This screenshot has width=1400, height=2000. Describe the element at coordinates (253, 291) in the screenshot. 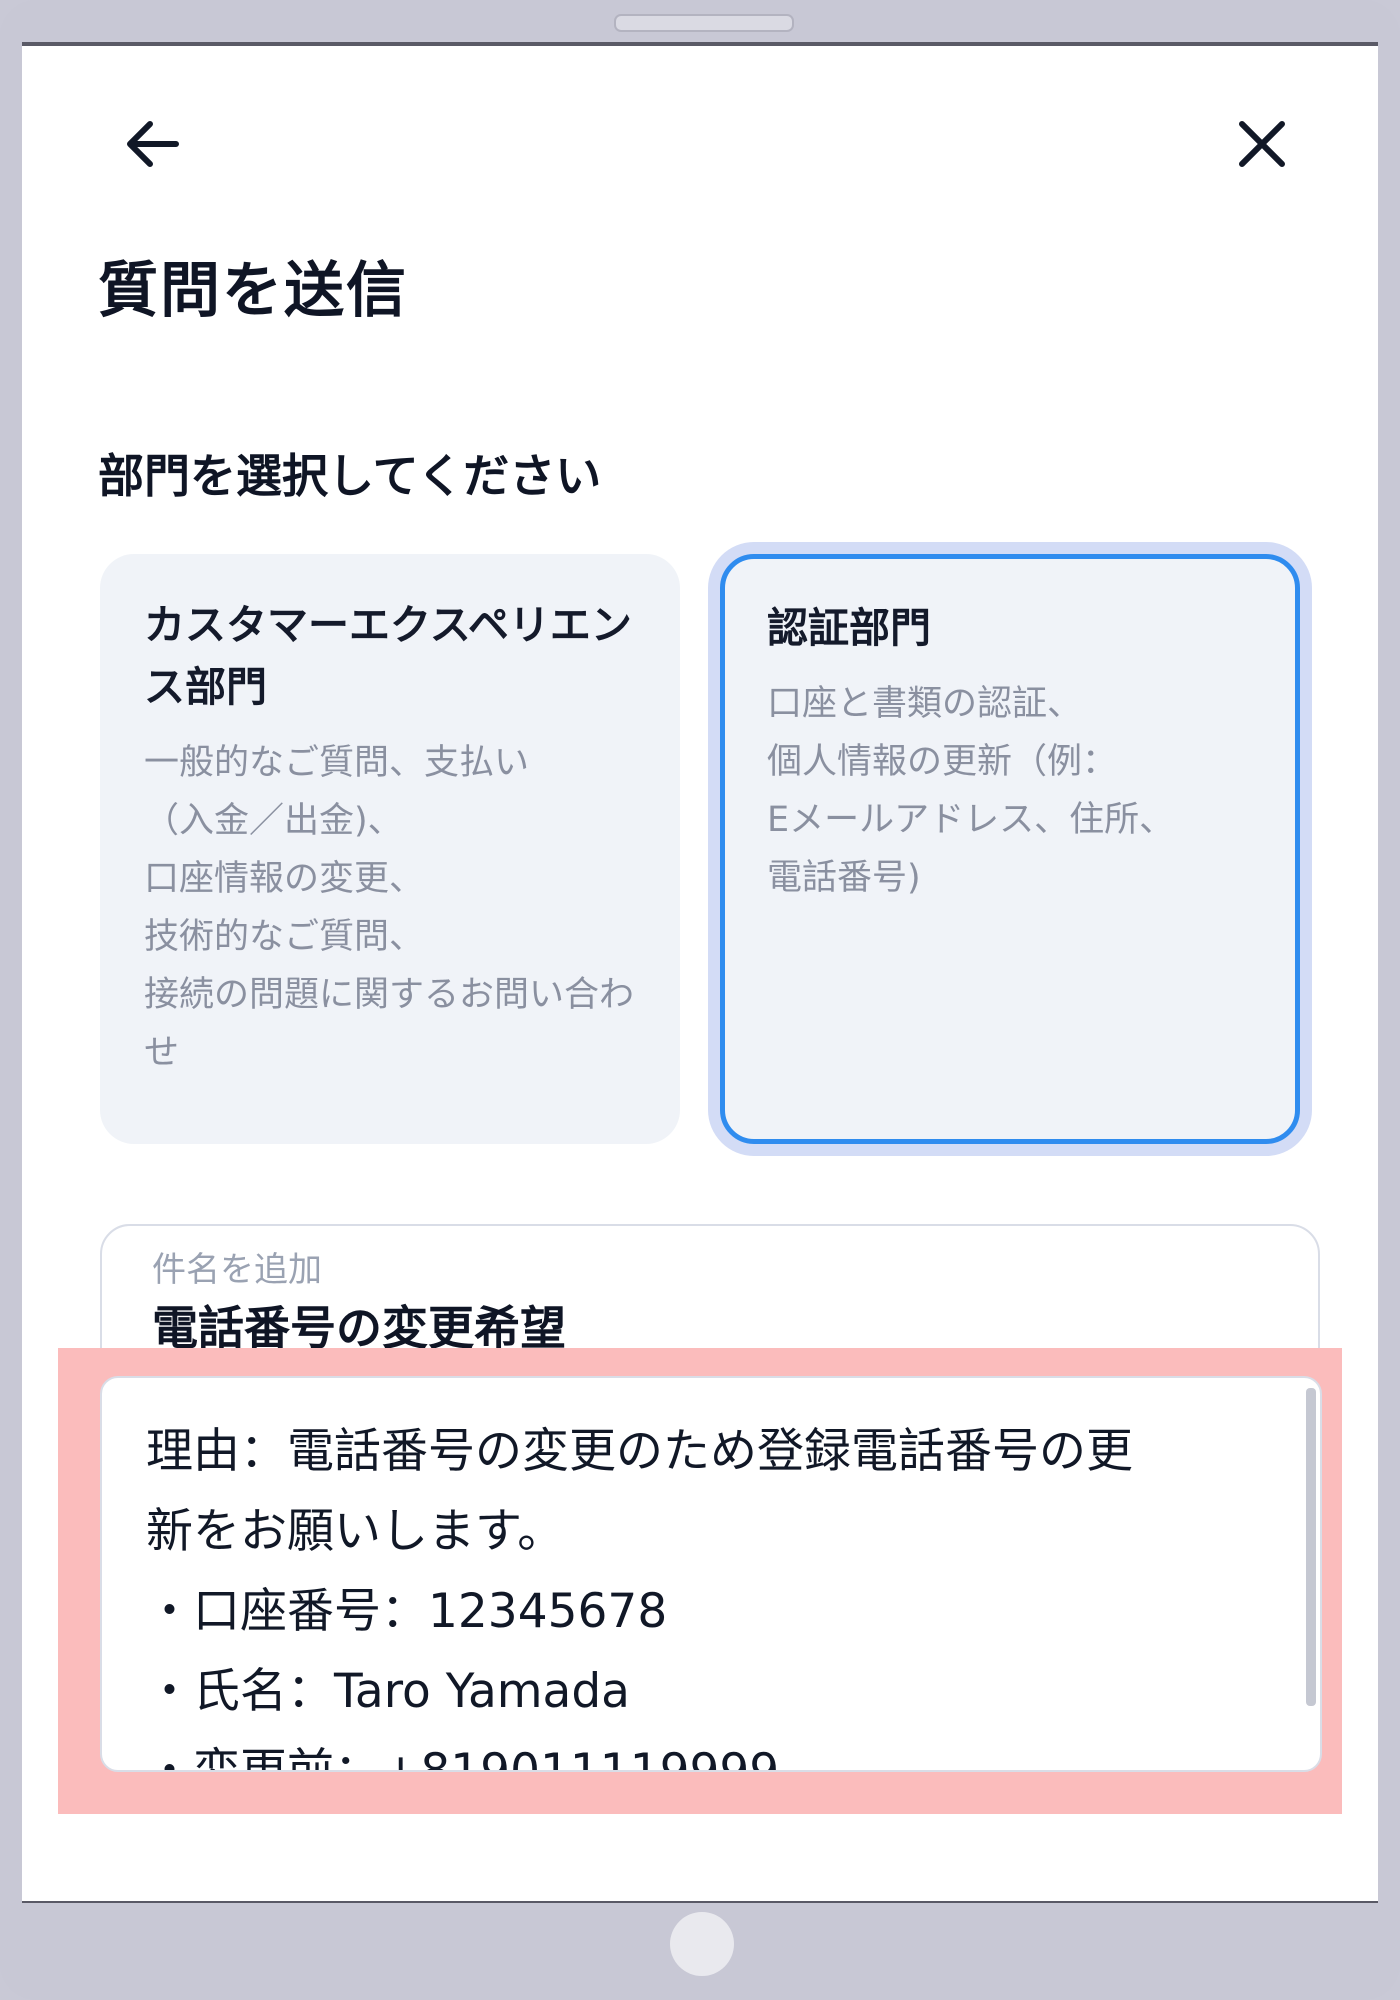

I see `page-title: 質問を送信` at that location.